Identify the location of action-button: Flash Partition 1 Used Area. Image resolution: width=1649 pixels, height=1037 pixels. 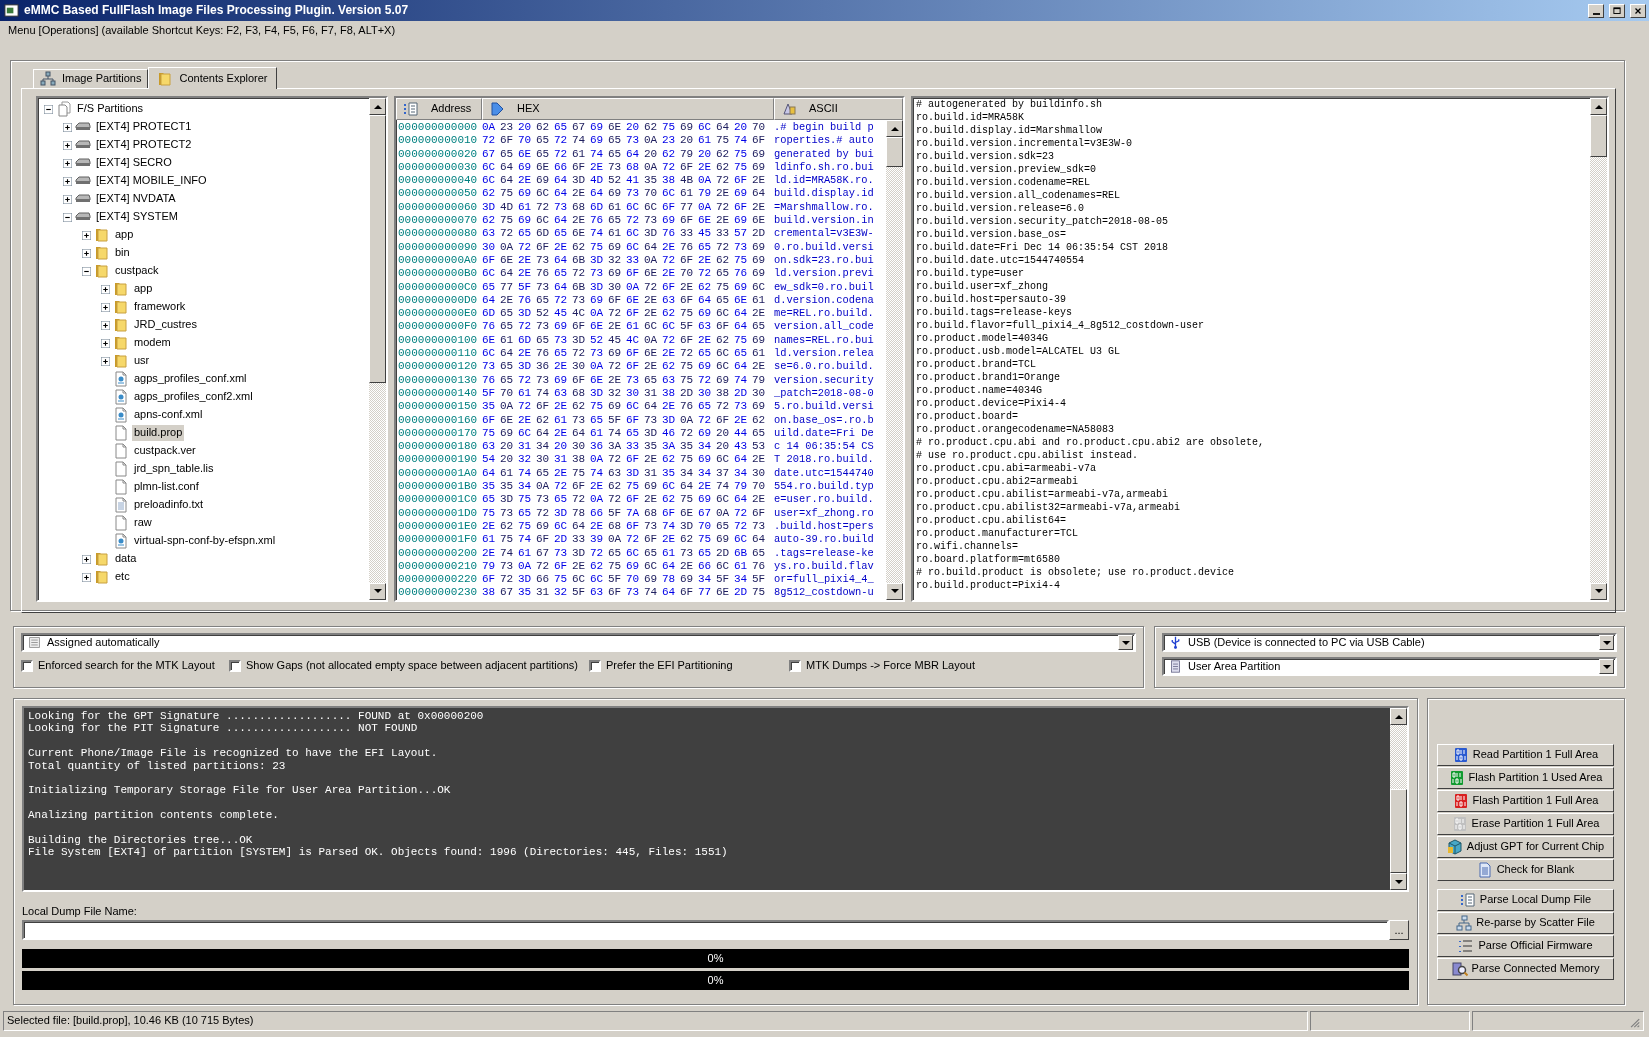
(1525, 778).